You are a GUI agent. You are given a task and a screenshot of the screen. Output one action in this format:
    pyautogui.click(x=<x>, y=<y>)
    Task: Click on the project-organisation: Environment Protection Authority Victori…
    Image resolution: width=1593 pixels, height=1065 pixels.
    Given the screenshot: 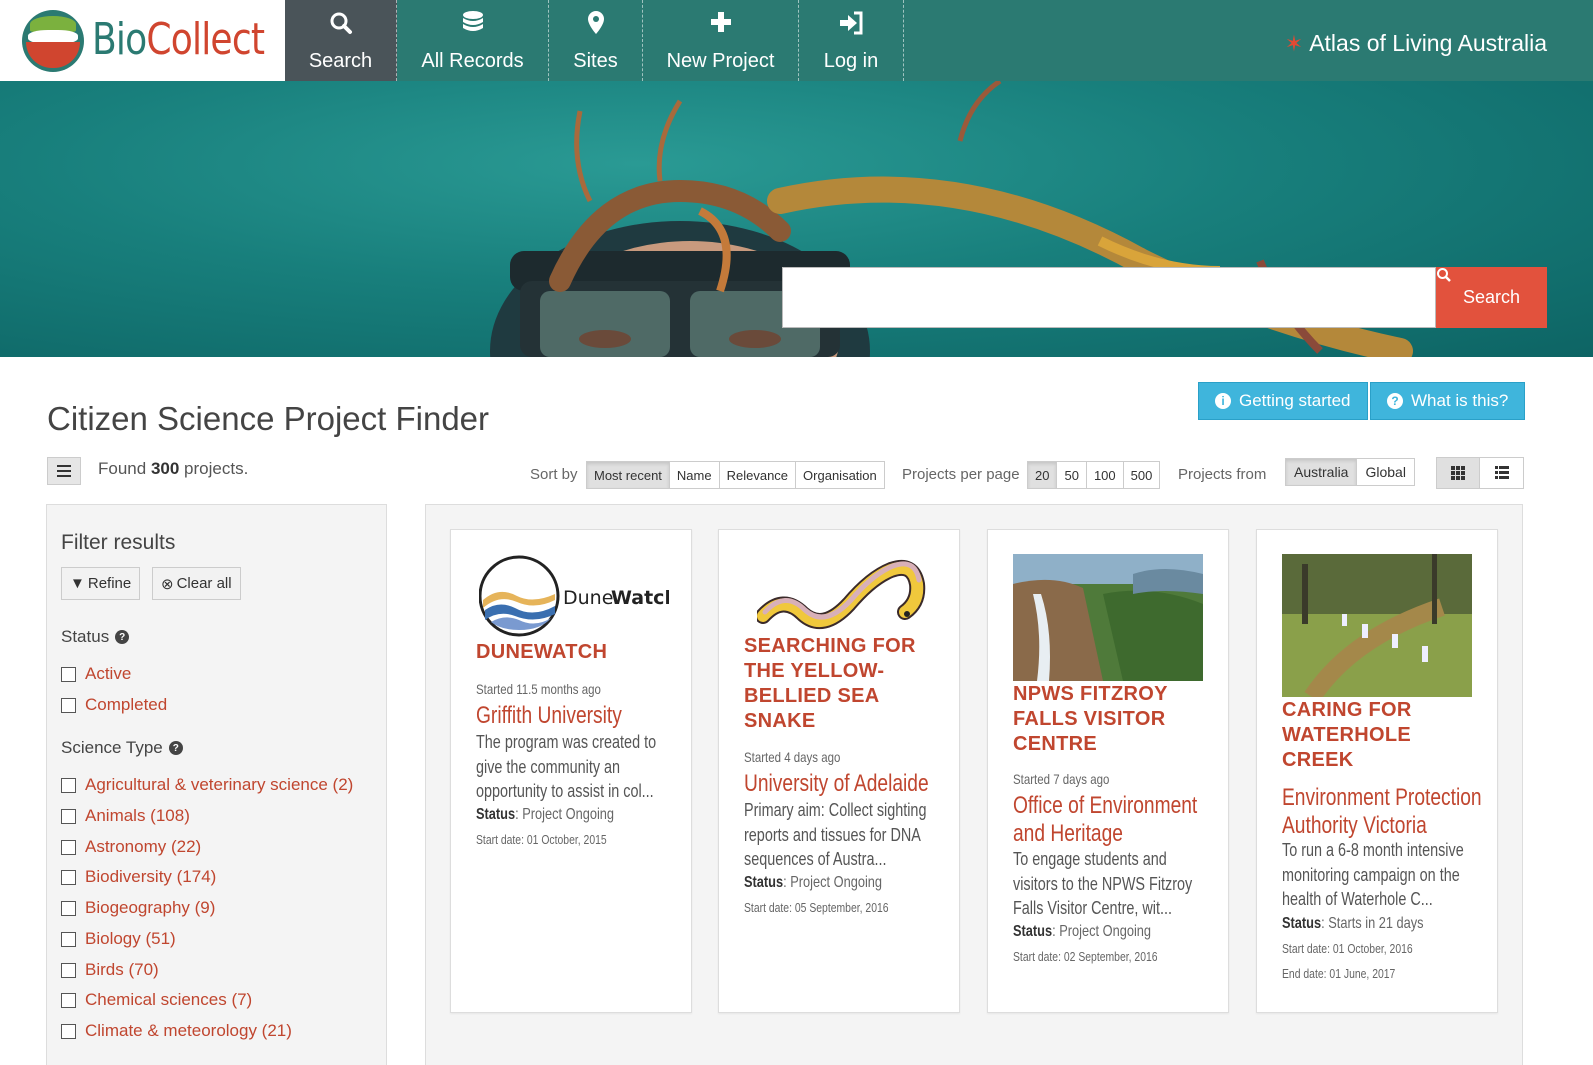 What is the action you would take?
    pyautogui.click(x=1386, y=812)
    